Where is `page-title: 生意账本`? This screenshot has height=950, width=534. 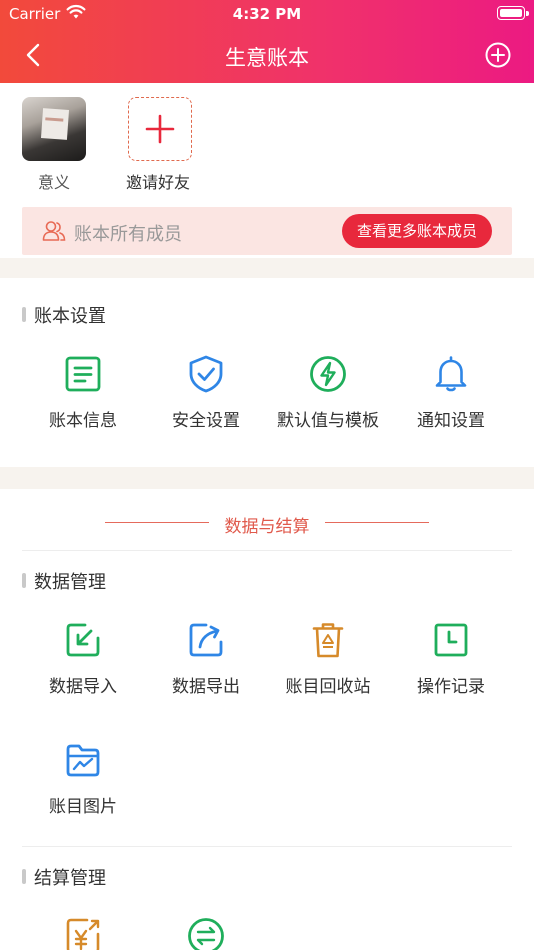
page-title: 生意账本 is located at coordinates (267, 58).